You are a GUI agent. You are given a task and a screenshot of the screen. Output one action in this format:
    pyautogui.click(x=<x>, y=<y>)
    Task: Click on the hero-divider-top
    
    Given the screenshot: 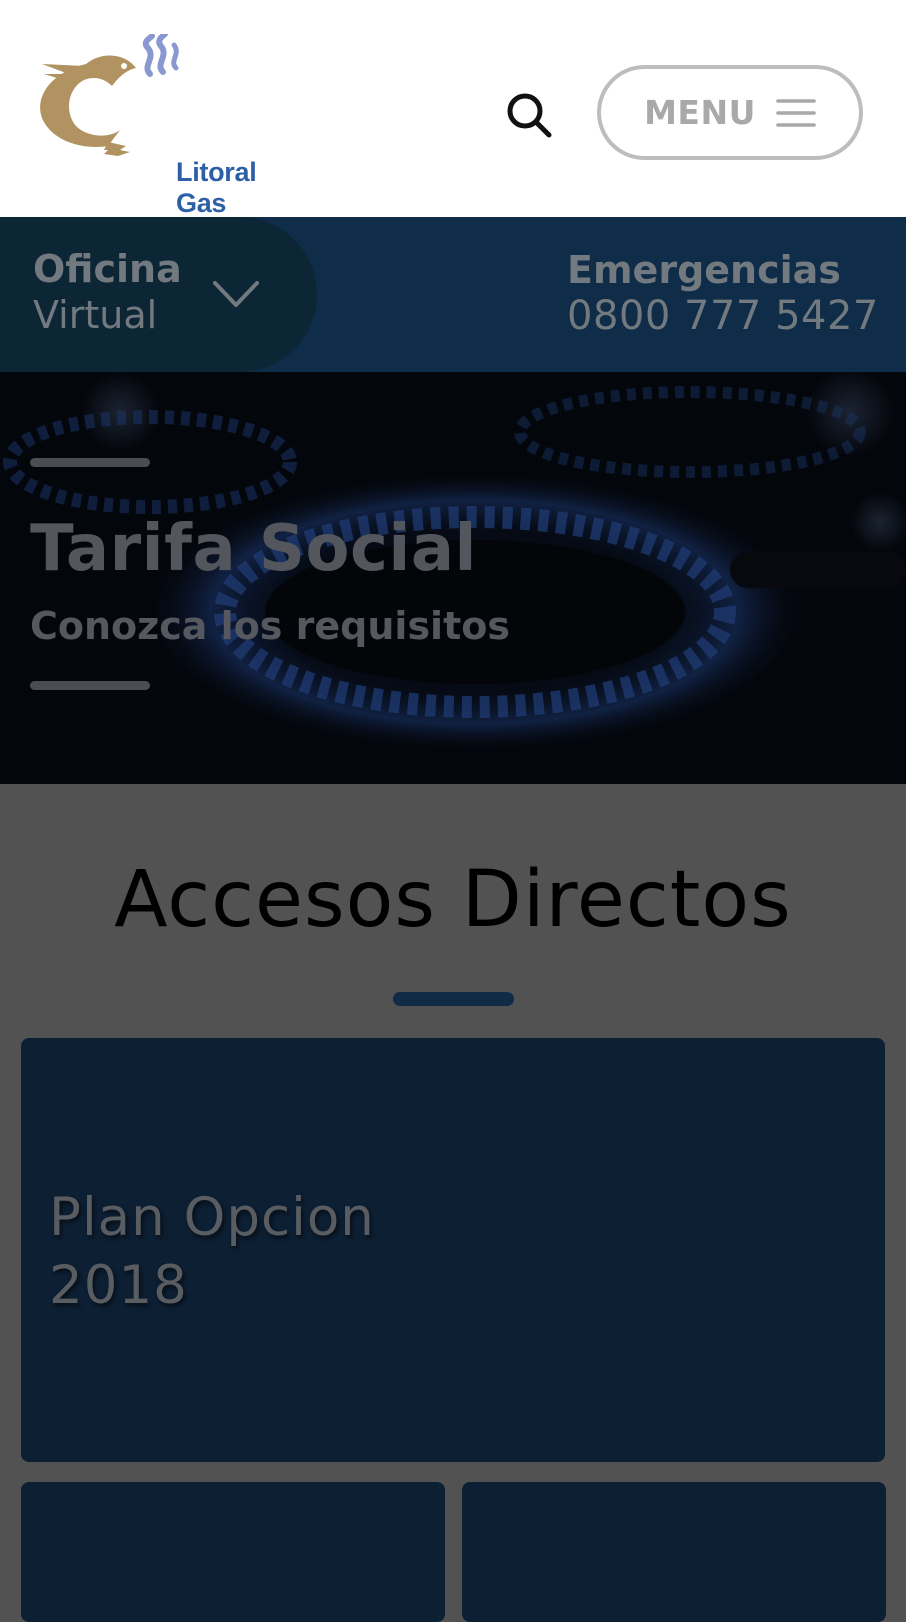 What is the action you would take?
    pyautogui.click(x=90, y=462)
    